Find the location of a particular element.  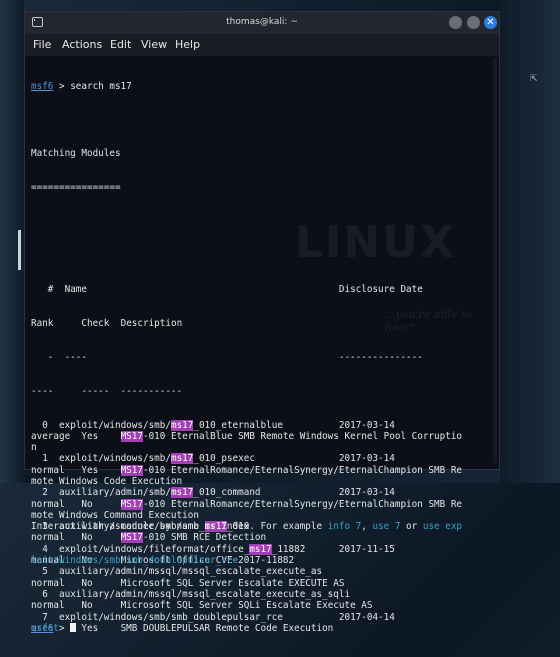

module-detail-row: normal No MS17-010 SMB RCE Detection is located at coordinates (258, 538).